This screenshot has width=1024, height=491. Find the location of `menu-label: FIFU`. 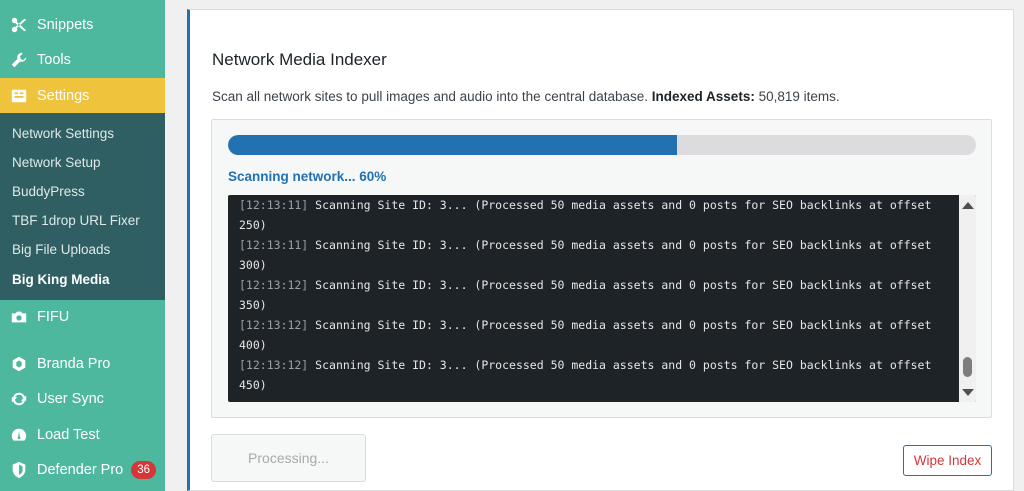

menu-label: FIFU is located at coordinates (53, 316).